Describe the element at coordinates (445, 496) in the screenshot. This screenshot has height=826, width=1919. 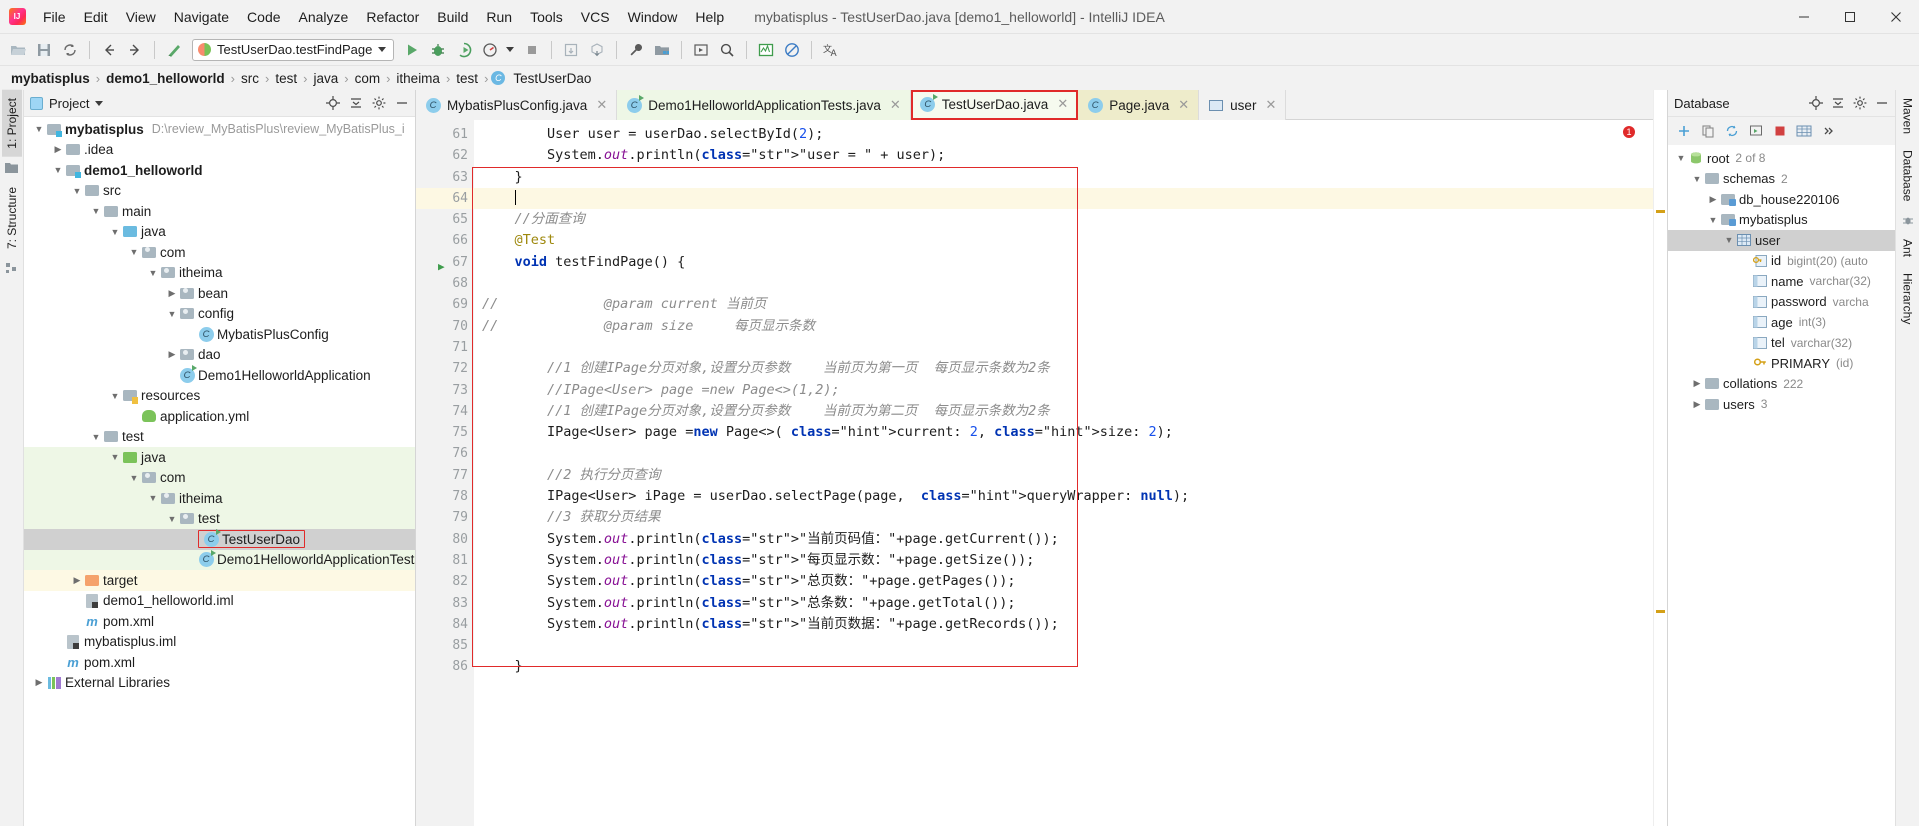
I see `line-number-78: 78` at that location.